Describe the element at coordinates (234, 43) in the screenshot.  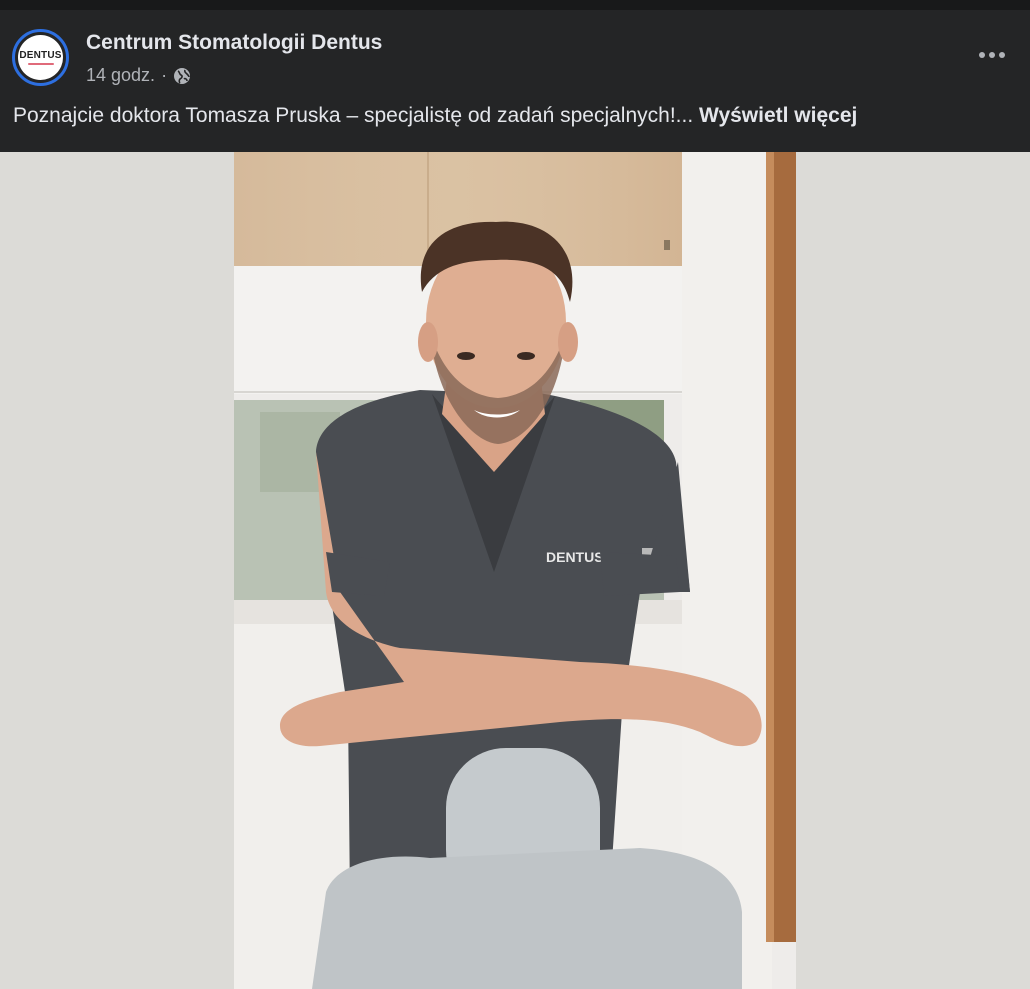
I see `page-name-link: Centrum Stomatologii Dentus` at that location.